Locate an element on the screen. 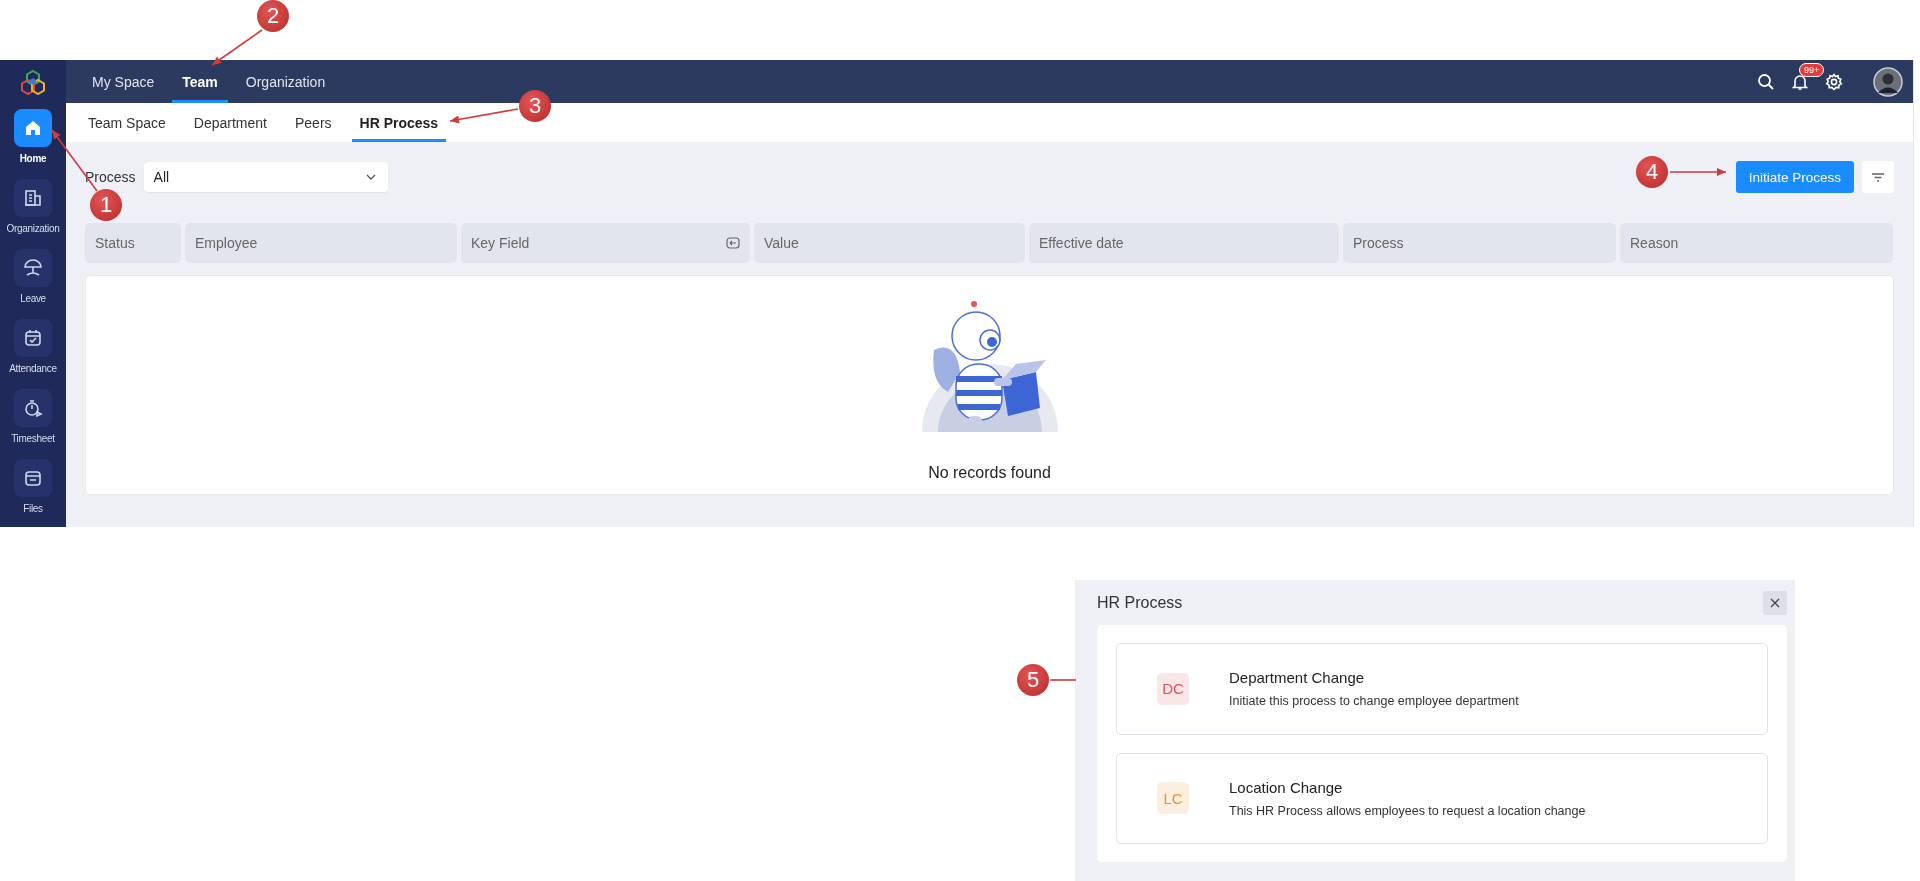  filter-icon is located at coordinates (1878, 177).